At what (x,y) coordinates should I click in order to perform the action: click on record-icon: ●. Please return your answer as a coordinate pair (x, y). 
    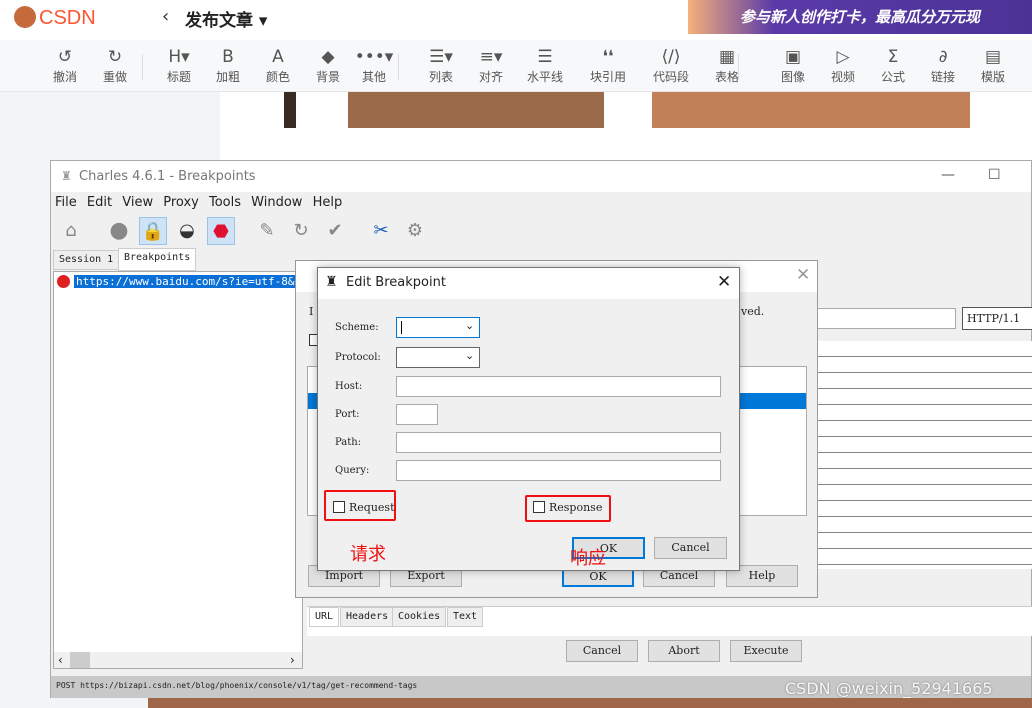
    Looking at the image, I should click on (119, 231).